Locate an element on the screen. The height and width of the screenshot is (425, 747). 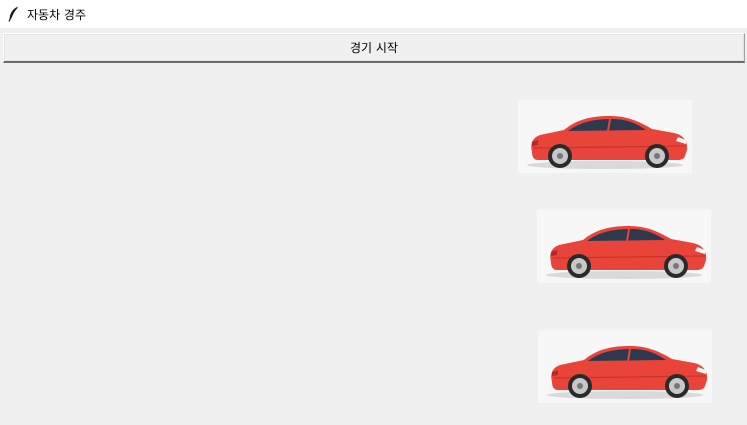
start-race-button: 경기 시작 is located at coordinates (374, 48).